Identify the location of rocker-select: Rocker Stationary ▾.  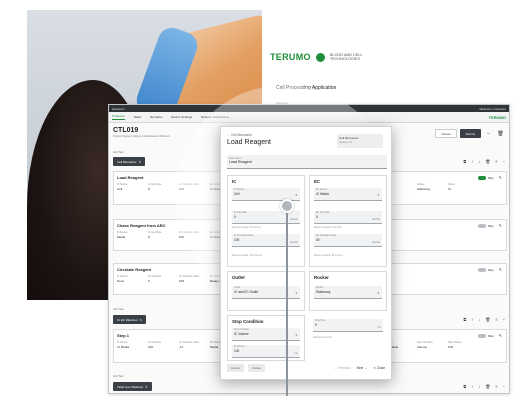
(348, 292).